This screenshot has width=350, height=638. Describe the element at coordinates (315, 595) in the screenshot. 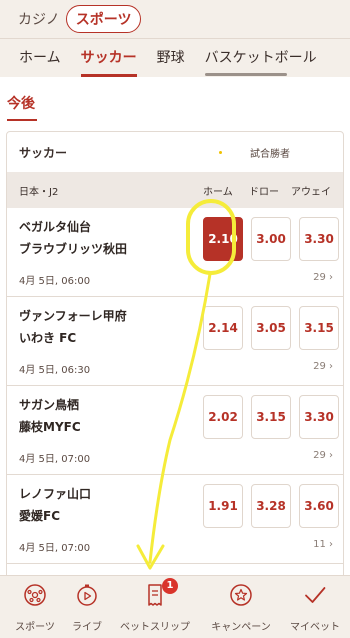

I see `checkmark-icon` at that location.